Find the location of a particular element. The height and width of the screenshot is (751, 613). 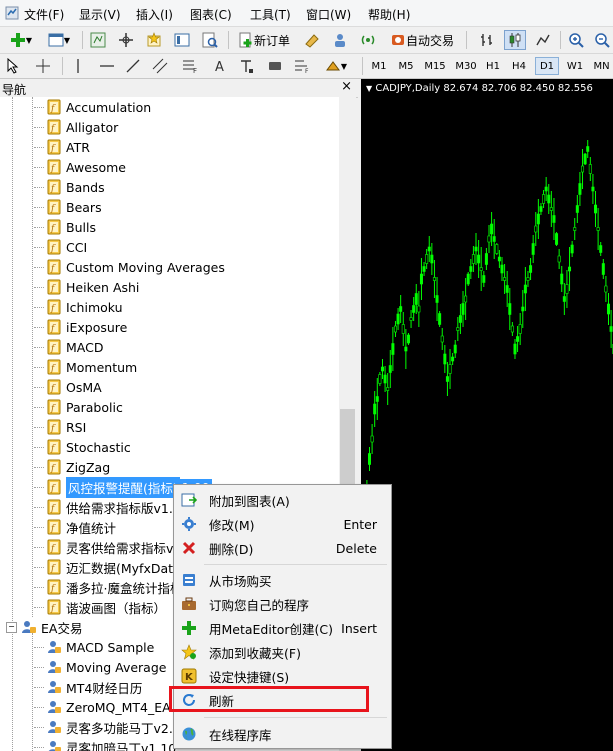

custom-indicator-item: f 净值统计 is located at coordinates (81, 527).